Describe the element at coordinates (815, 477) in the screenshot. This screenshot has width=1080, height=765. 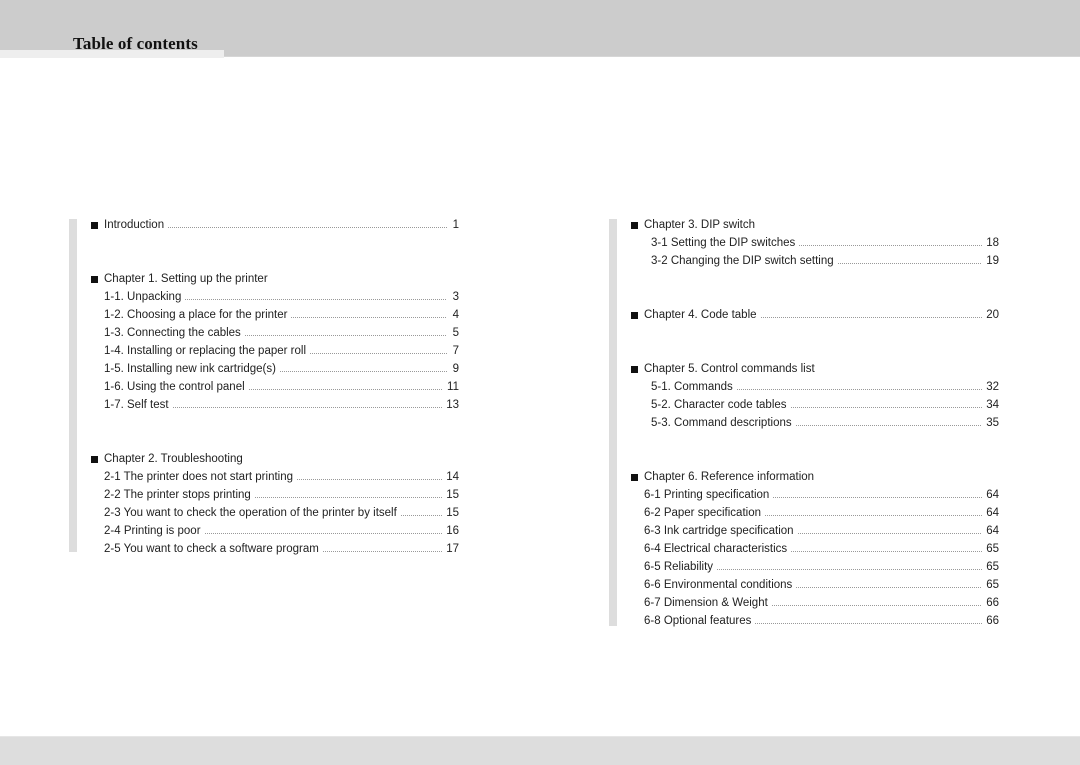
I see `toc-chapter-entry: Chapter 6. Reference information` at that location.